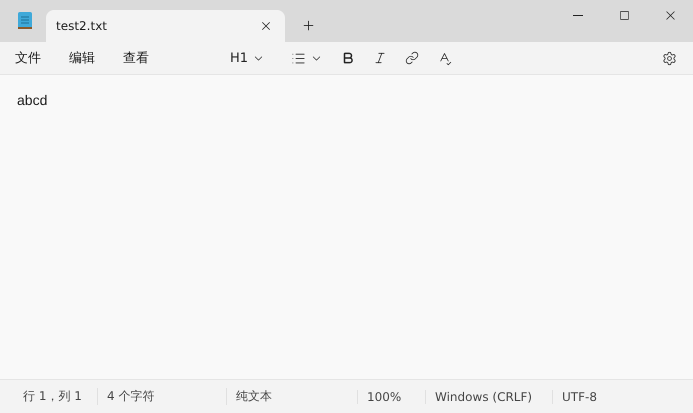 The height and width of the screenshot is (413, 693). Describe the element at coordinates (136, 58) in the screenshot. I see `menu-item: 查看` at that location.